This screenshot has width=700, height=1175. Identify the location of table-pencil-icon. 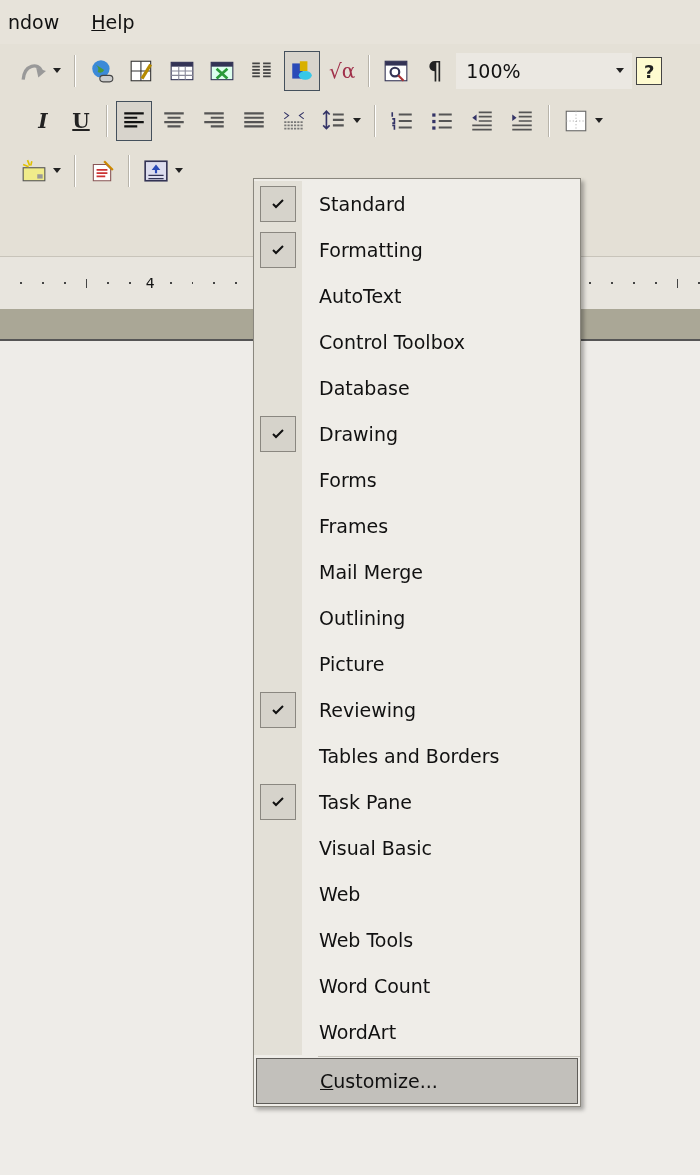
(142, 71).